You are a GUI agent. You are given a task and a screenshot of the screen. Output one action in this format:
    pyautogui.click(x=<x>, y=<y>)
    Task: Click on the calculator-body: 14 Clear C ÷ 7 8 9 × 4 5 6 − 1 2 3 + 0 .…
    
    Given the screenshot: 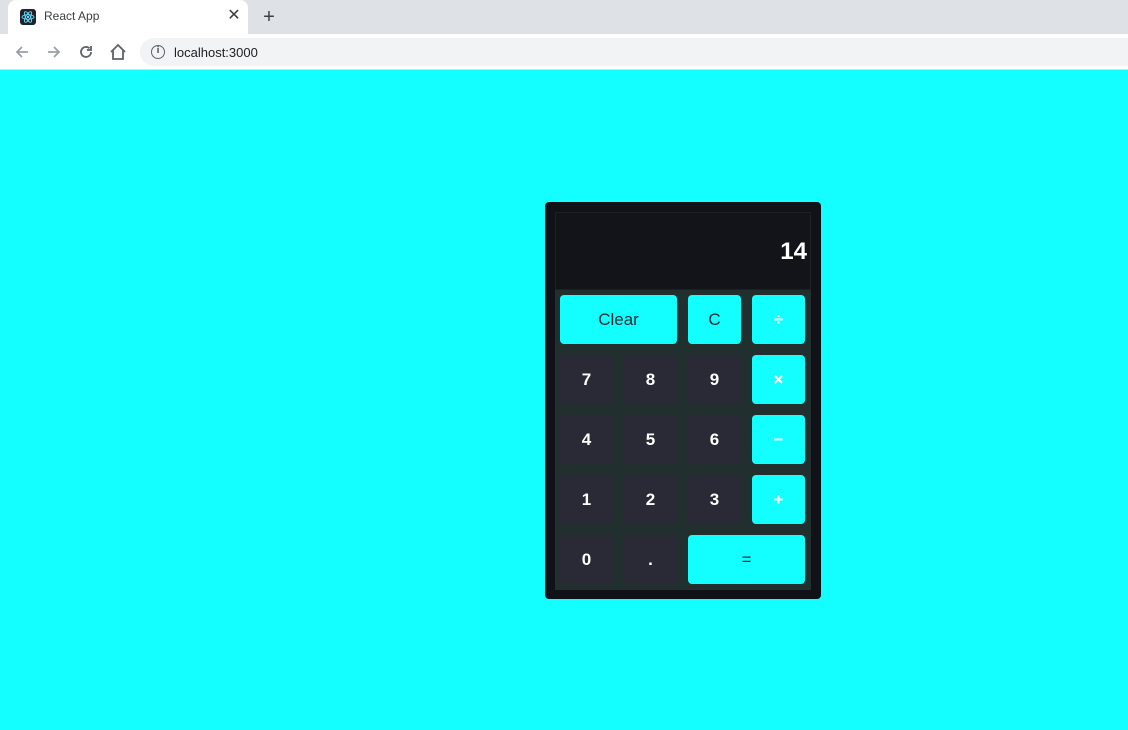 What is the action you would take?
    pyautogui.click(x=683, y=401)
    